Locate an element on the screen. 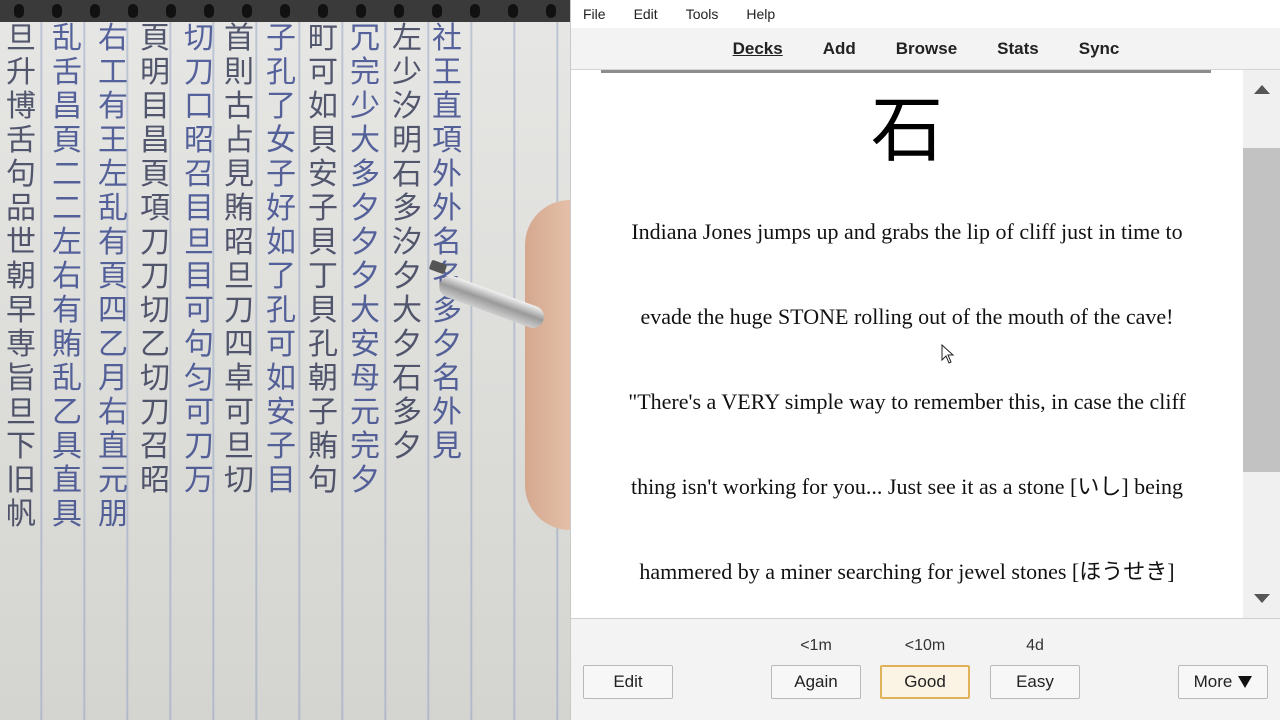  kanji-column: 子孔了女子好如了孔可如安子目 is located at coordinates (281, 259).